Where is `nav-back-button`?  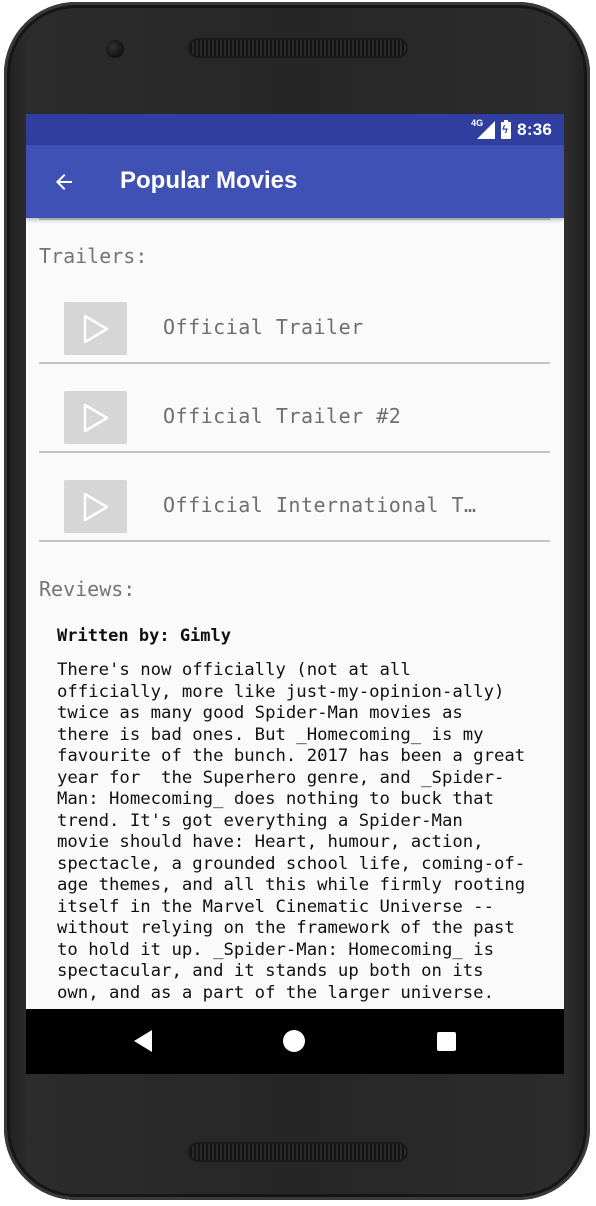
nav-back-button is located at coordinates (143, 1041).